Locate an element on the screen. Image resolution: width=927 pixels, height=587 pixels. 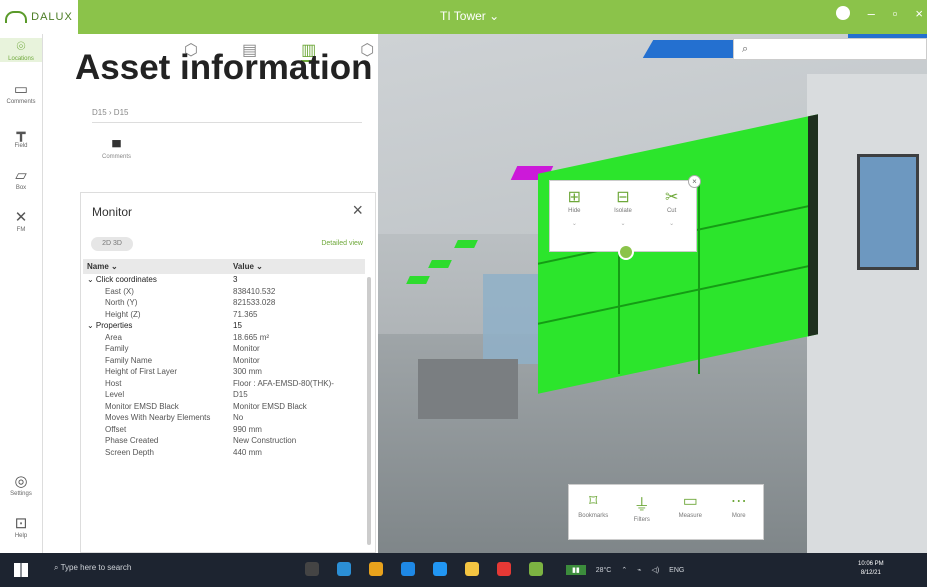
comments-icon: ▭ is located at coordinates (21, 89).